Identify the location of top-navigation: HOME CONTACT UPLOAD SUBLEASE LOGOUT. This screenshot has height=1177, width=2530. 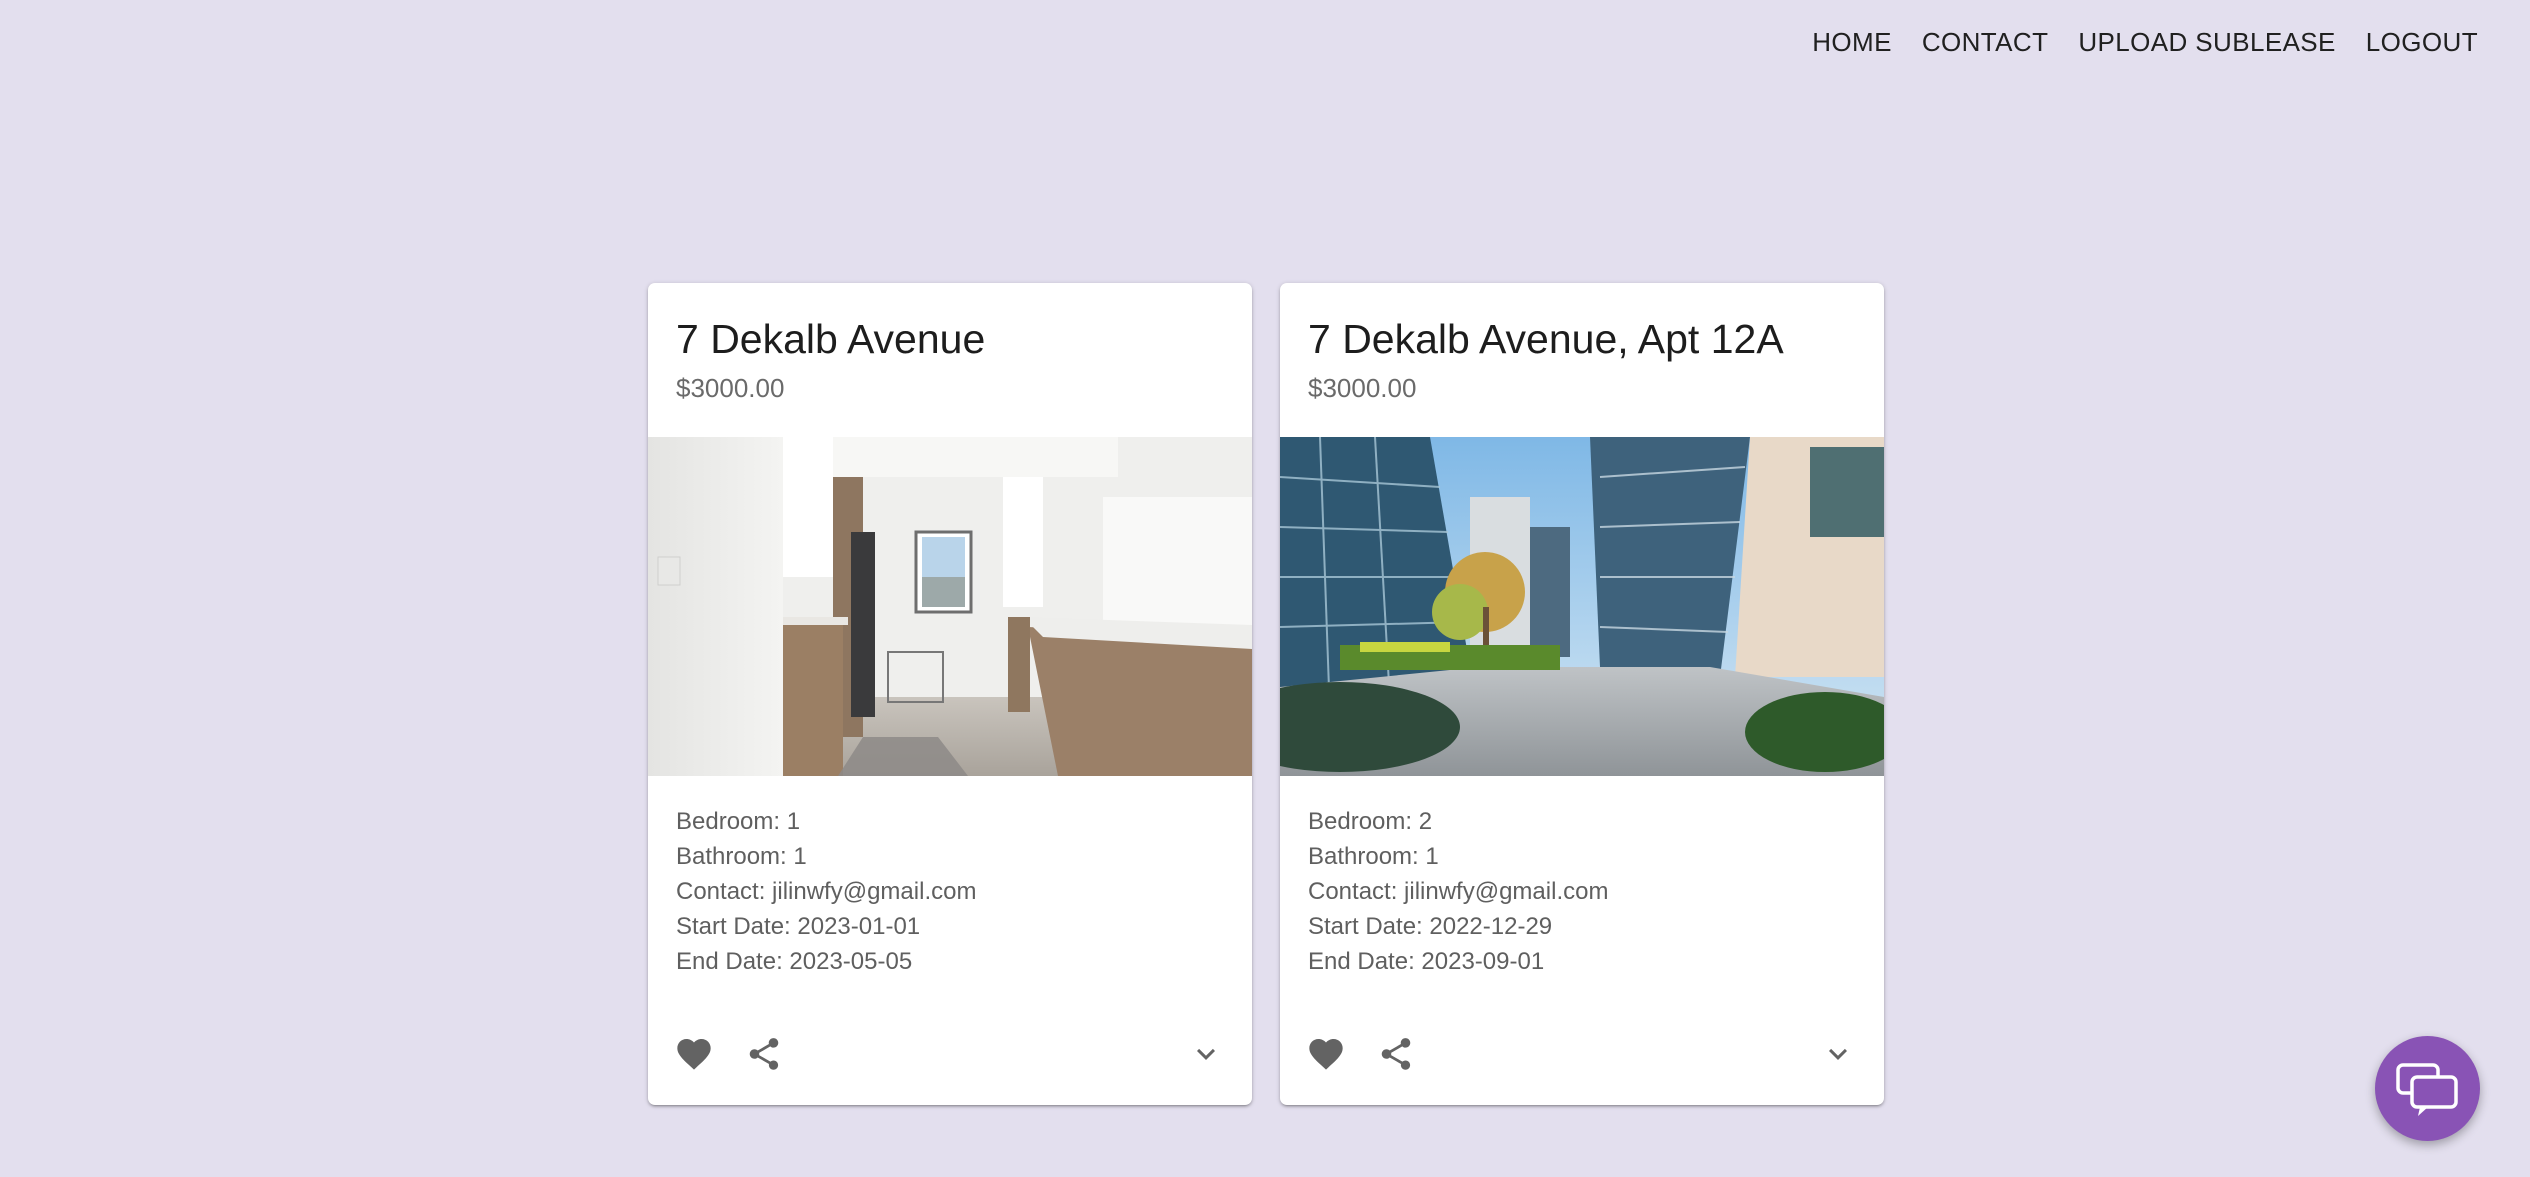
(2156, 42).